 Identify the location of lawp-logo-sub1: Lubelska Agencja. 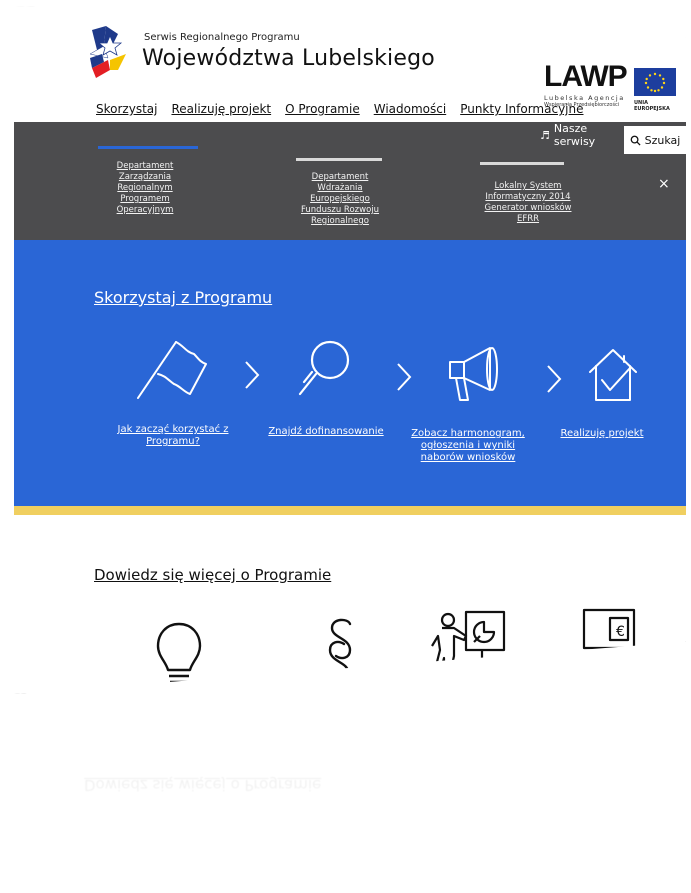
(584, 98).